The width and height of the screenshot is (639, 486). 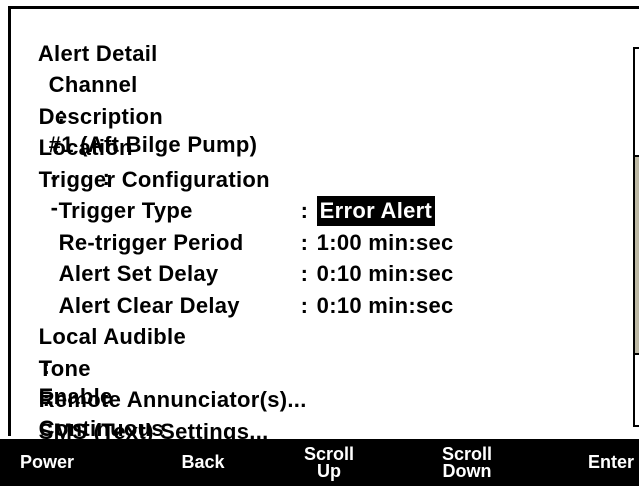 I want to click on alert-set-delay-row: Alert Set Delay:0:10 min:sec, so click(x=243, y=257).